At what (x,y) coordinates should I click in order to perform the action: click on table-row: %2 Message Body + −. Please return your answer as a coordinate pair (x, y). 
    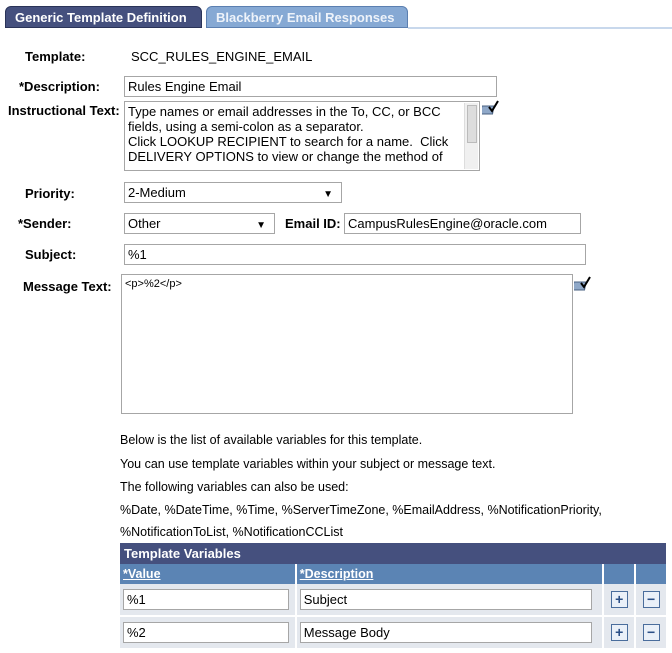
    Looking at the image, I should click on (393, 633).